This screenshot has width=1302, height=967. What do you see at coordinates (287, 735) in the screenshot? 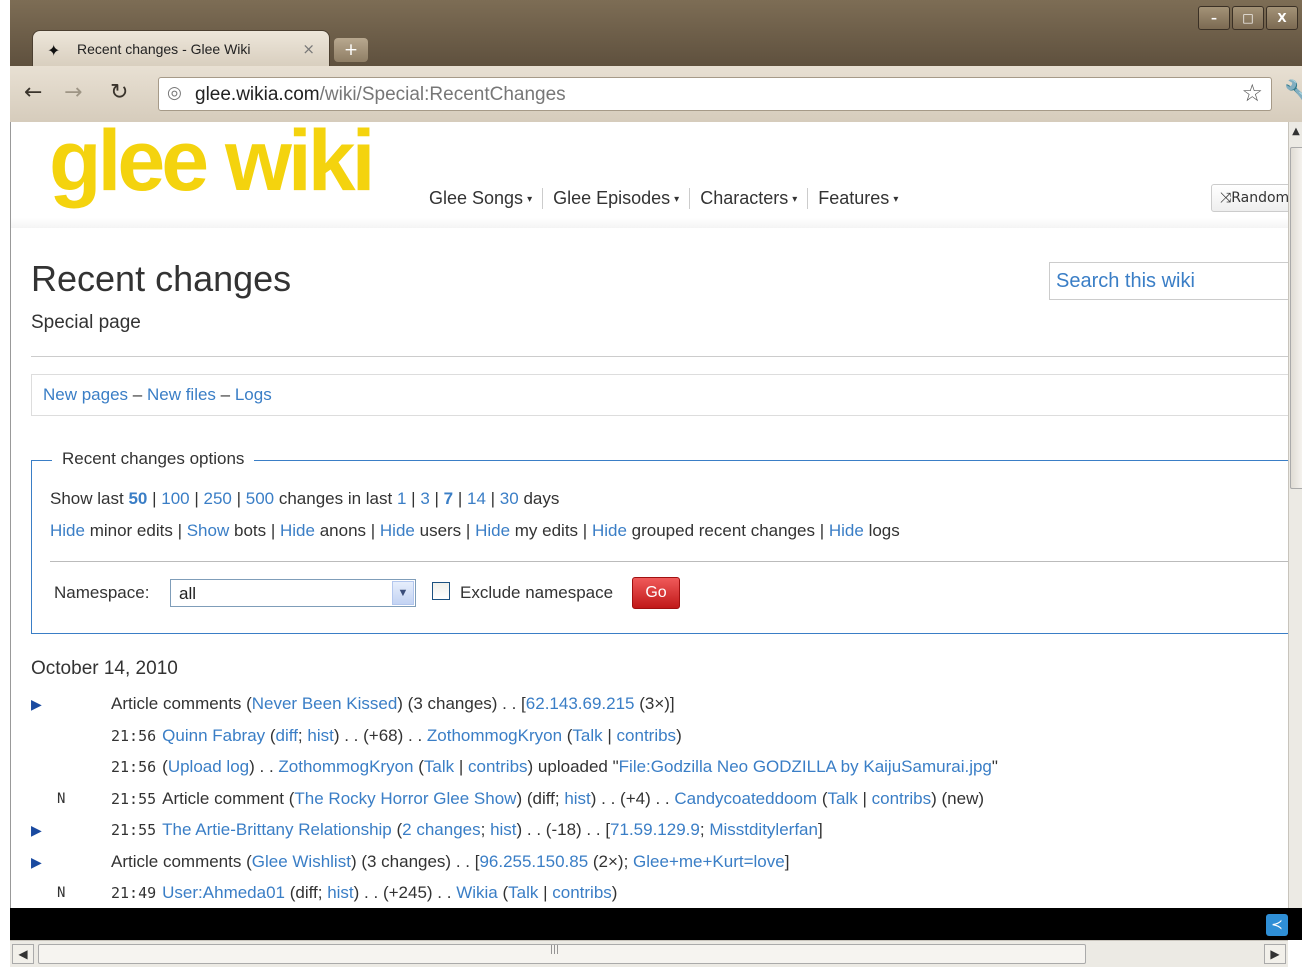
I see `change-link: diff` at bounding box center [287, 735].